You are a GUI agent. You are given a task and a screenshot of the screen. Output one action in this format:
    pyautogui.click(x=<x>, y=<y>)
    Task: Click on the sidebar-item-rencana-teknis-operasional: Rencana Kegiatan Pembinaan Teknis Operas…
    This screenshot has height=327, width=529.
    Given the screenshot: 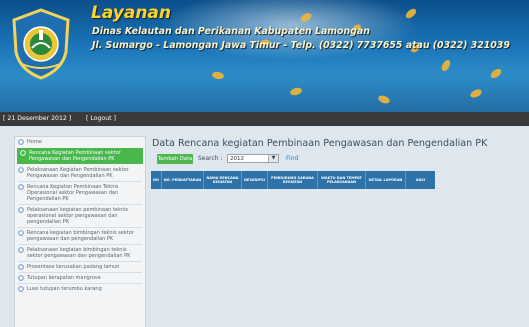 What is the action you would take?
    pyautogui.click(x=80, y=193)
    